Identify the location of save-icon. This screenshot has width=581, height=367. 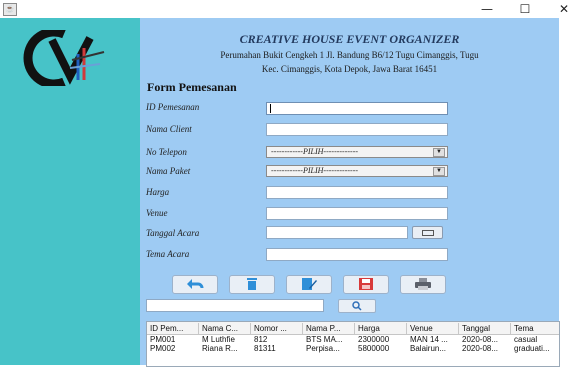
(366, 284).